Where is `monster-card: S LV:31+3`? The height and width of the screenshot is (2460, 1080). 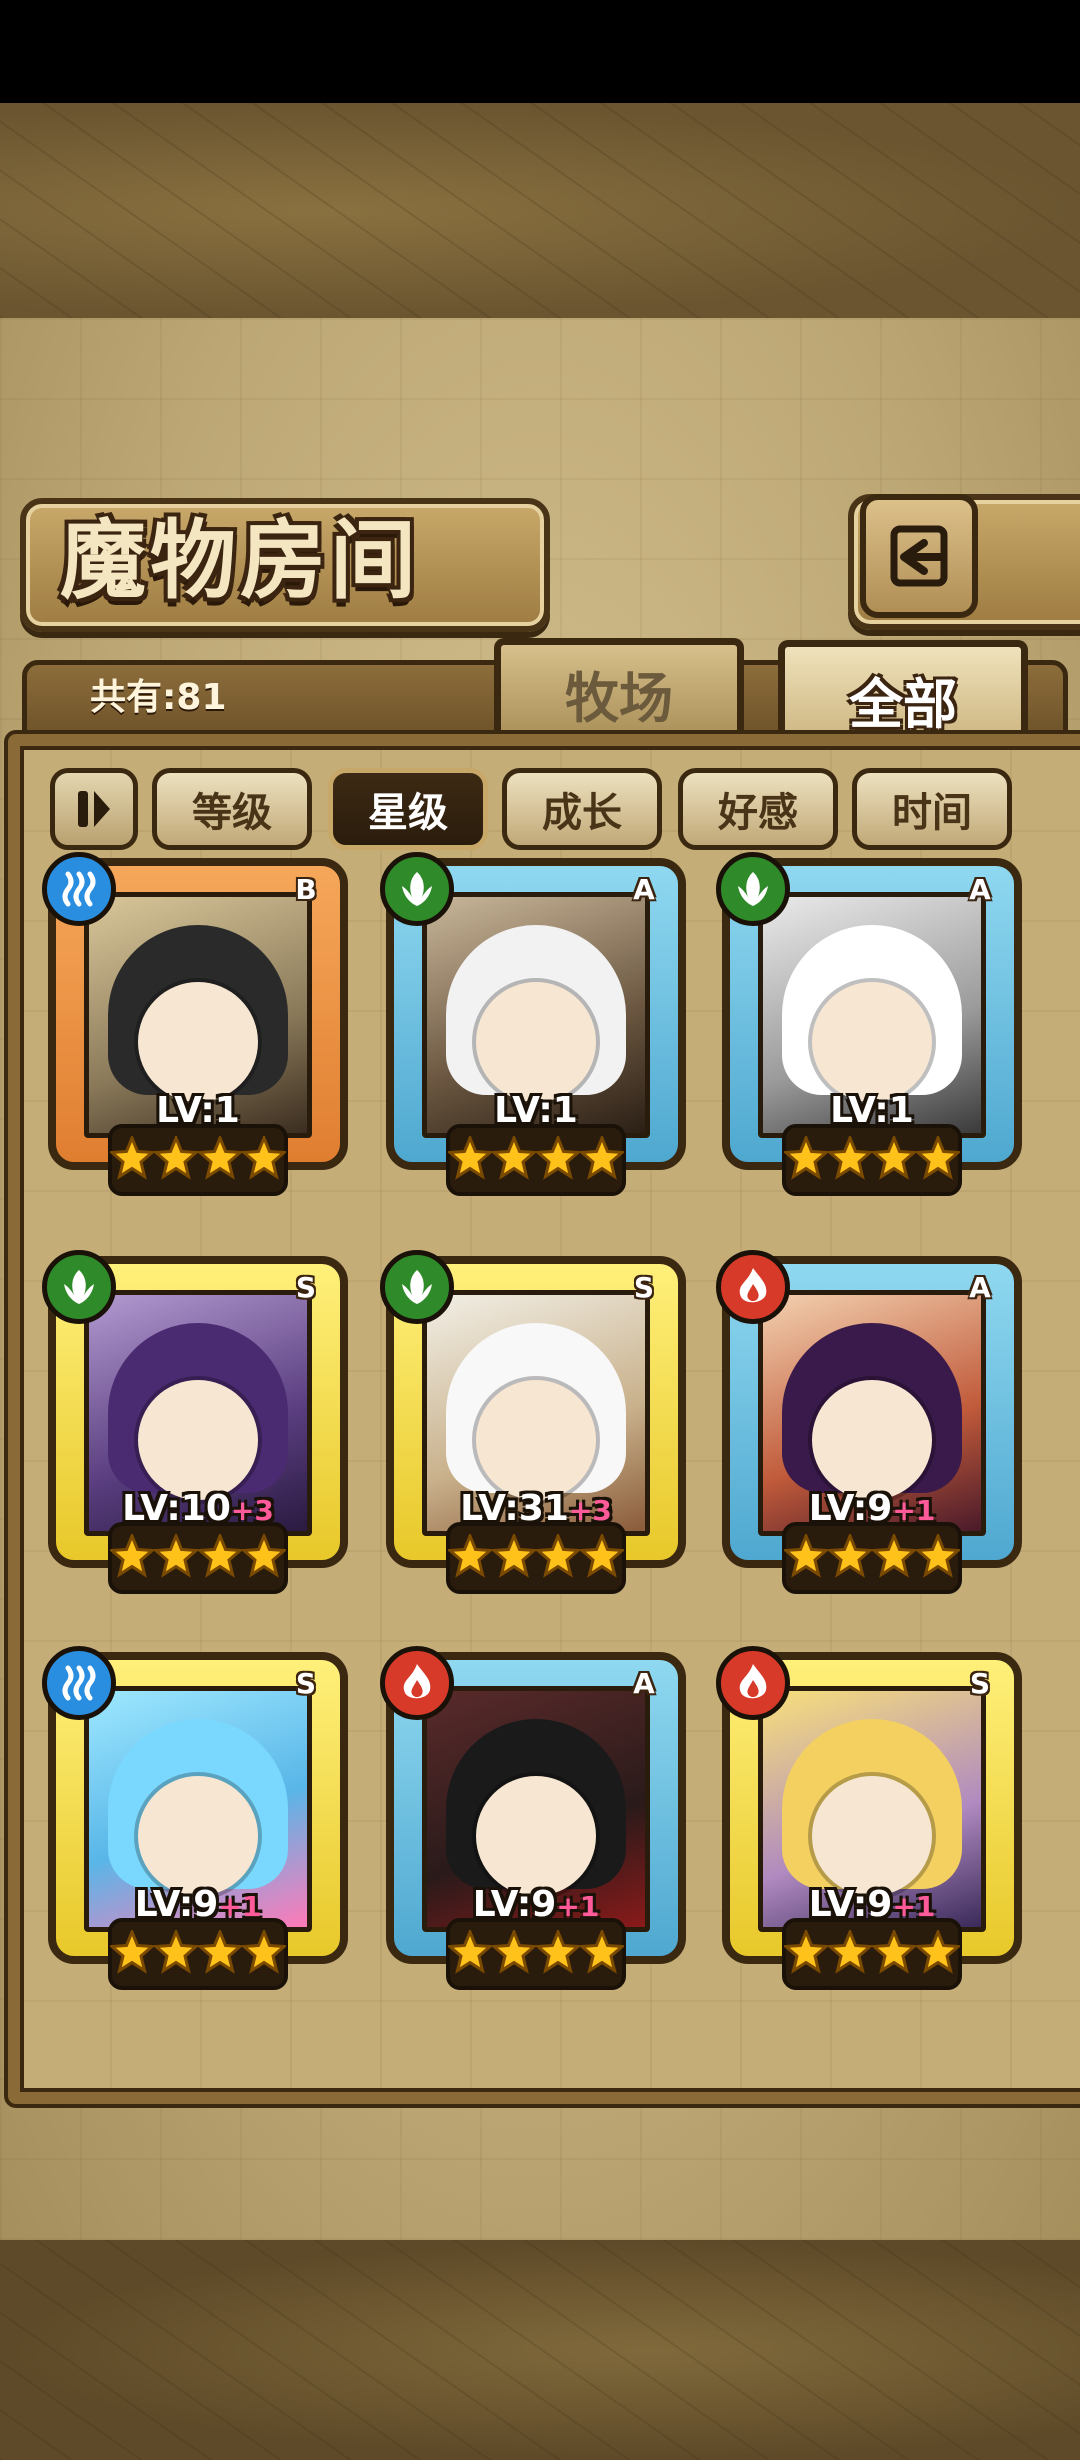
monster-card: S LV:31+3 is located at coordinates (533, 1429).